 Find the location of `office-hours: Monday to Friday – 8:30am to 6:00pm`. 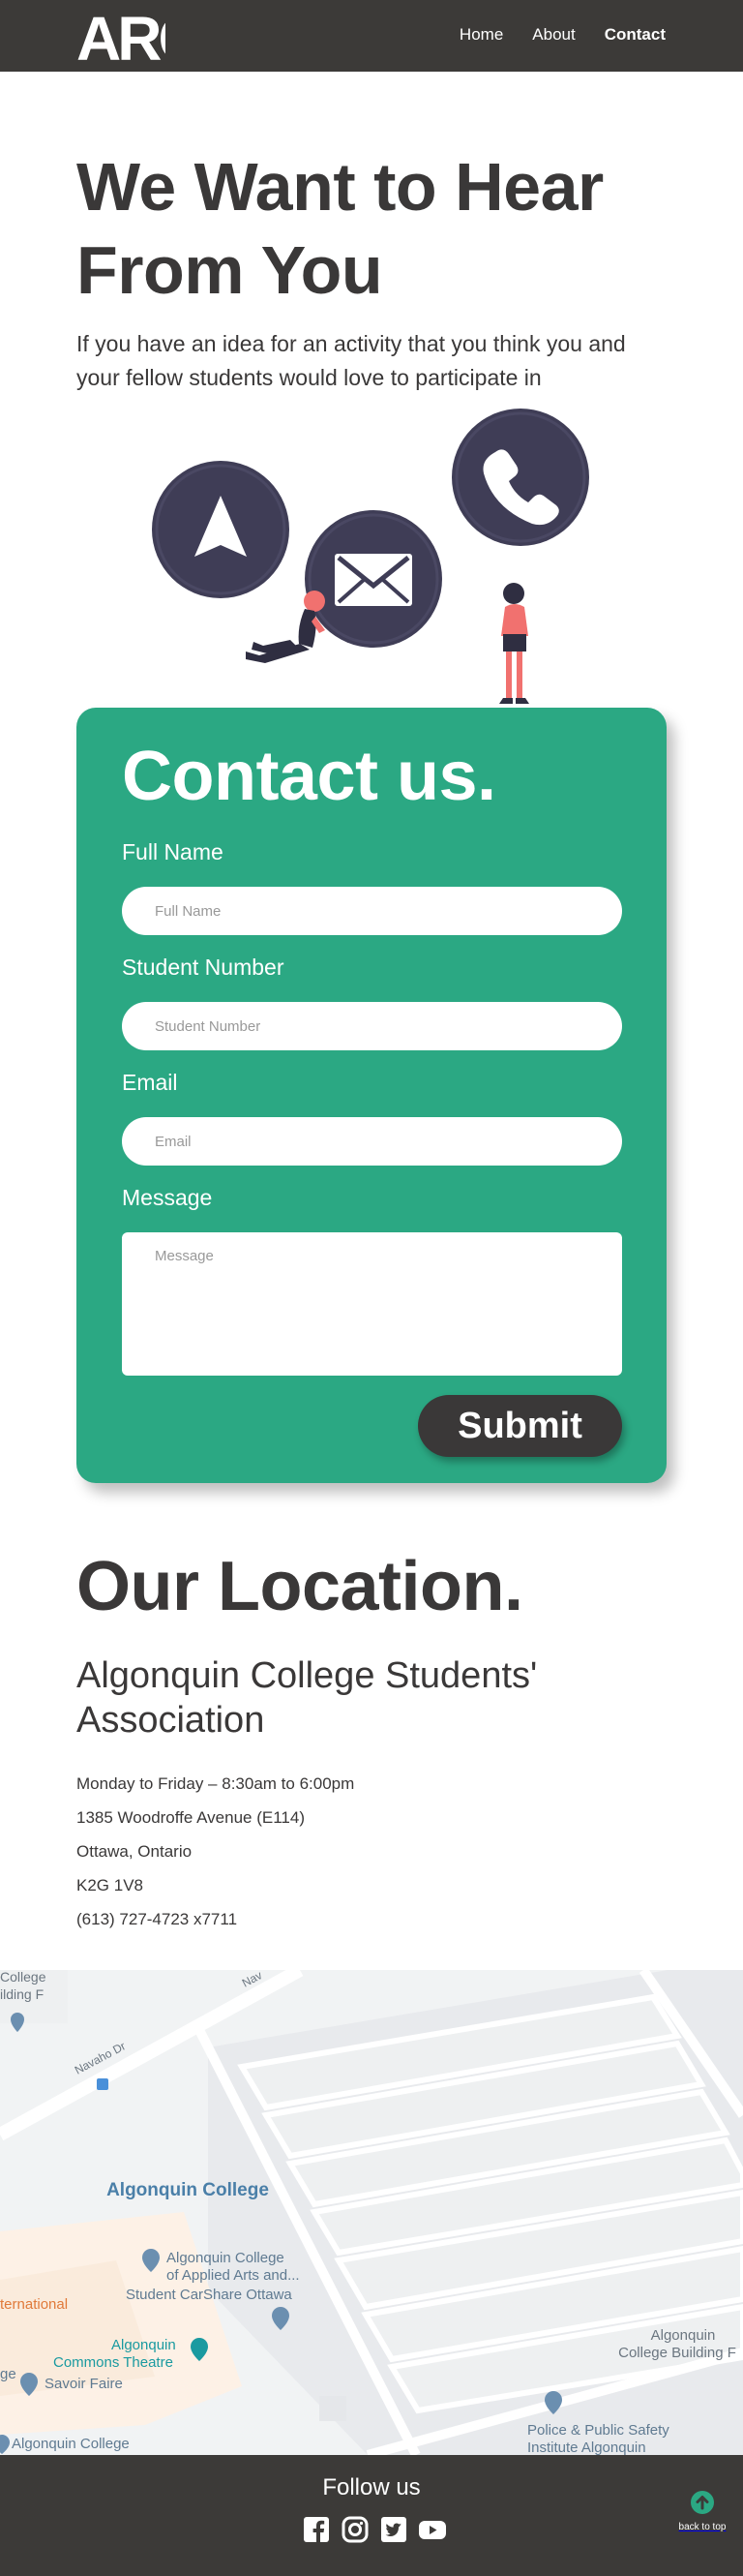

office-hours: Monday to Friday – 8:30am to 6:00pm is located at coordinates (215, 1783).